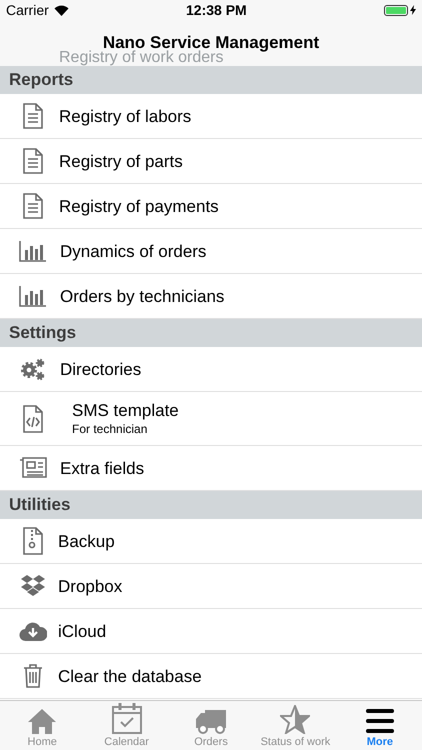 The width and height of the screenshot is (422, 750). Describe the element at coordinates (33, 468) in the screenshot. I see `newspaper-icon` at that location.